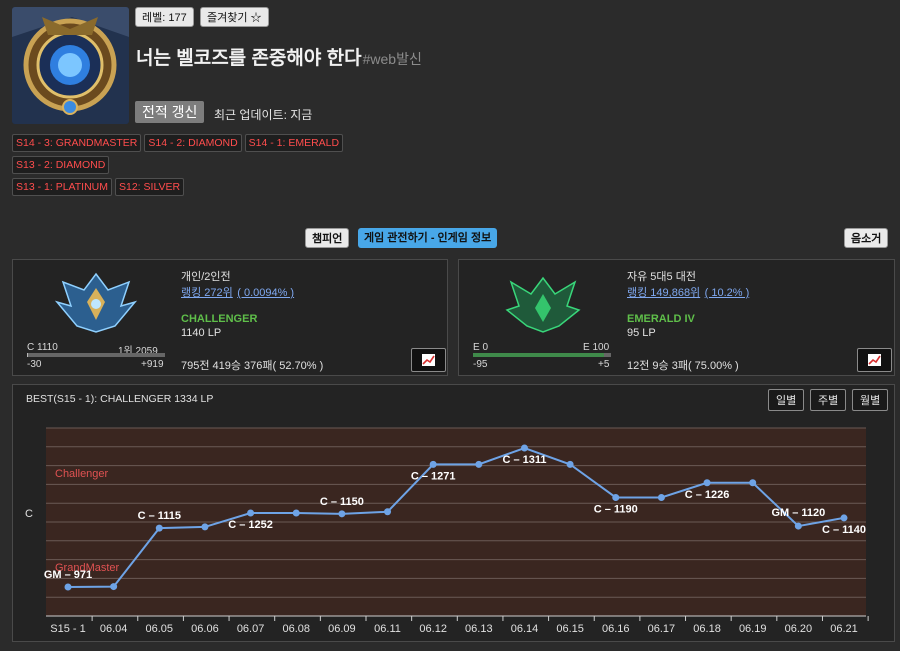  What do you see at coordinates (29, 514) in the screenshot?
I see `y-axis-label: C` at bounding box center [29, 514].